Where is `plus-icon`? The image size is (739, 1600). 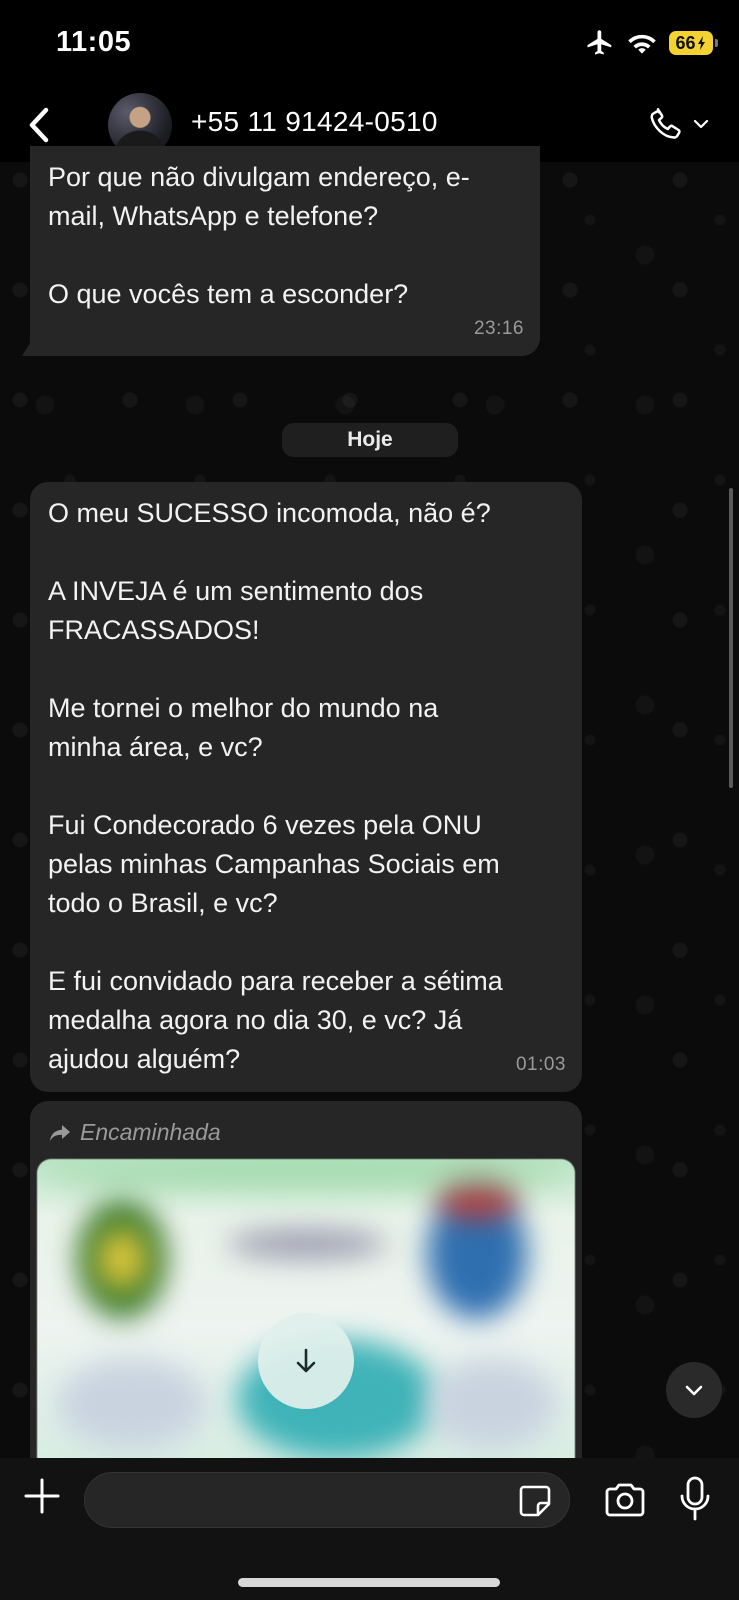 plus-icon is located at coordinates (42, 1496).